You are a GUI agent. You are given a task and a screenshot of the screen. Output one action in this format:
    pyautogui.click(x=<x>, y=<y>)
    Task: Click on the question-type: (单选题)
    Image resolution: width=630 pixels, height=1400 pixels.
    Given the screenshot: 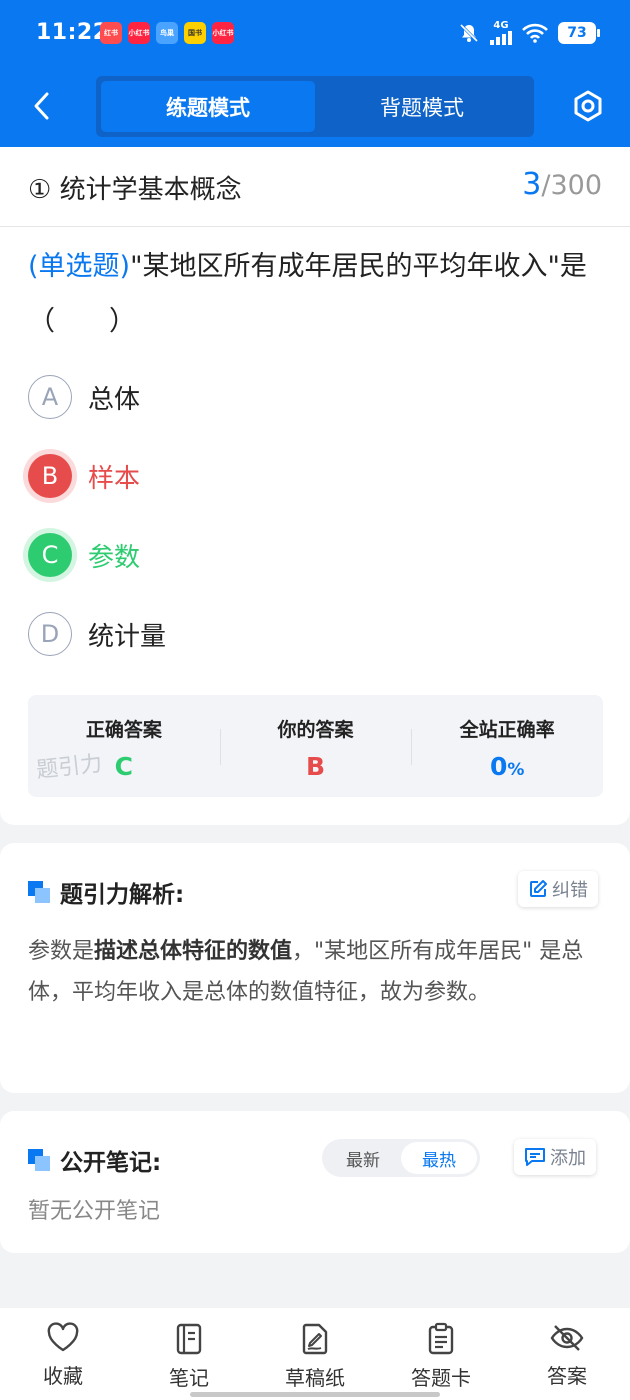 What is the action you would take?
    pyautogui.click(x=79, y=266)
    